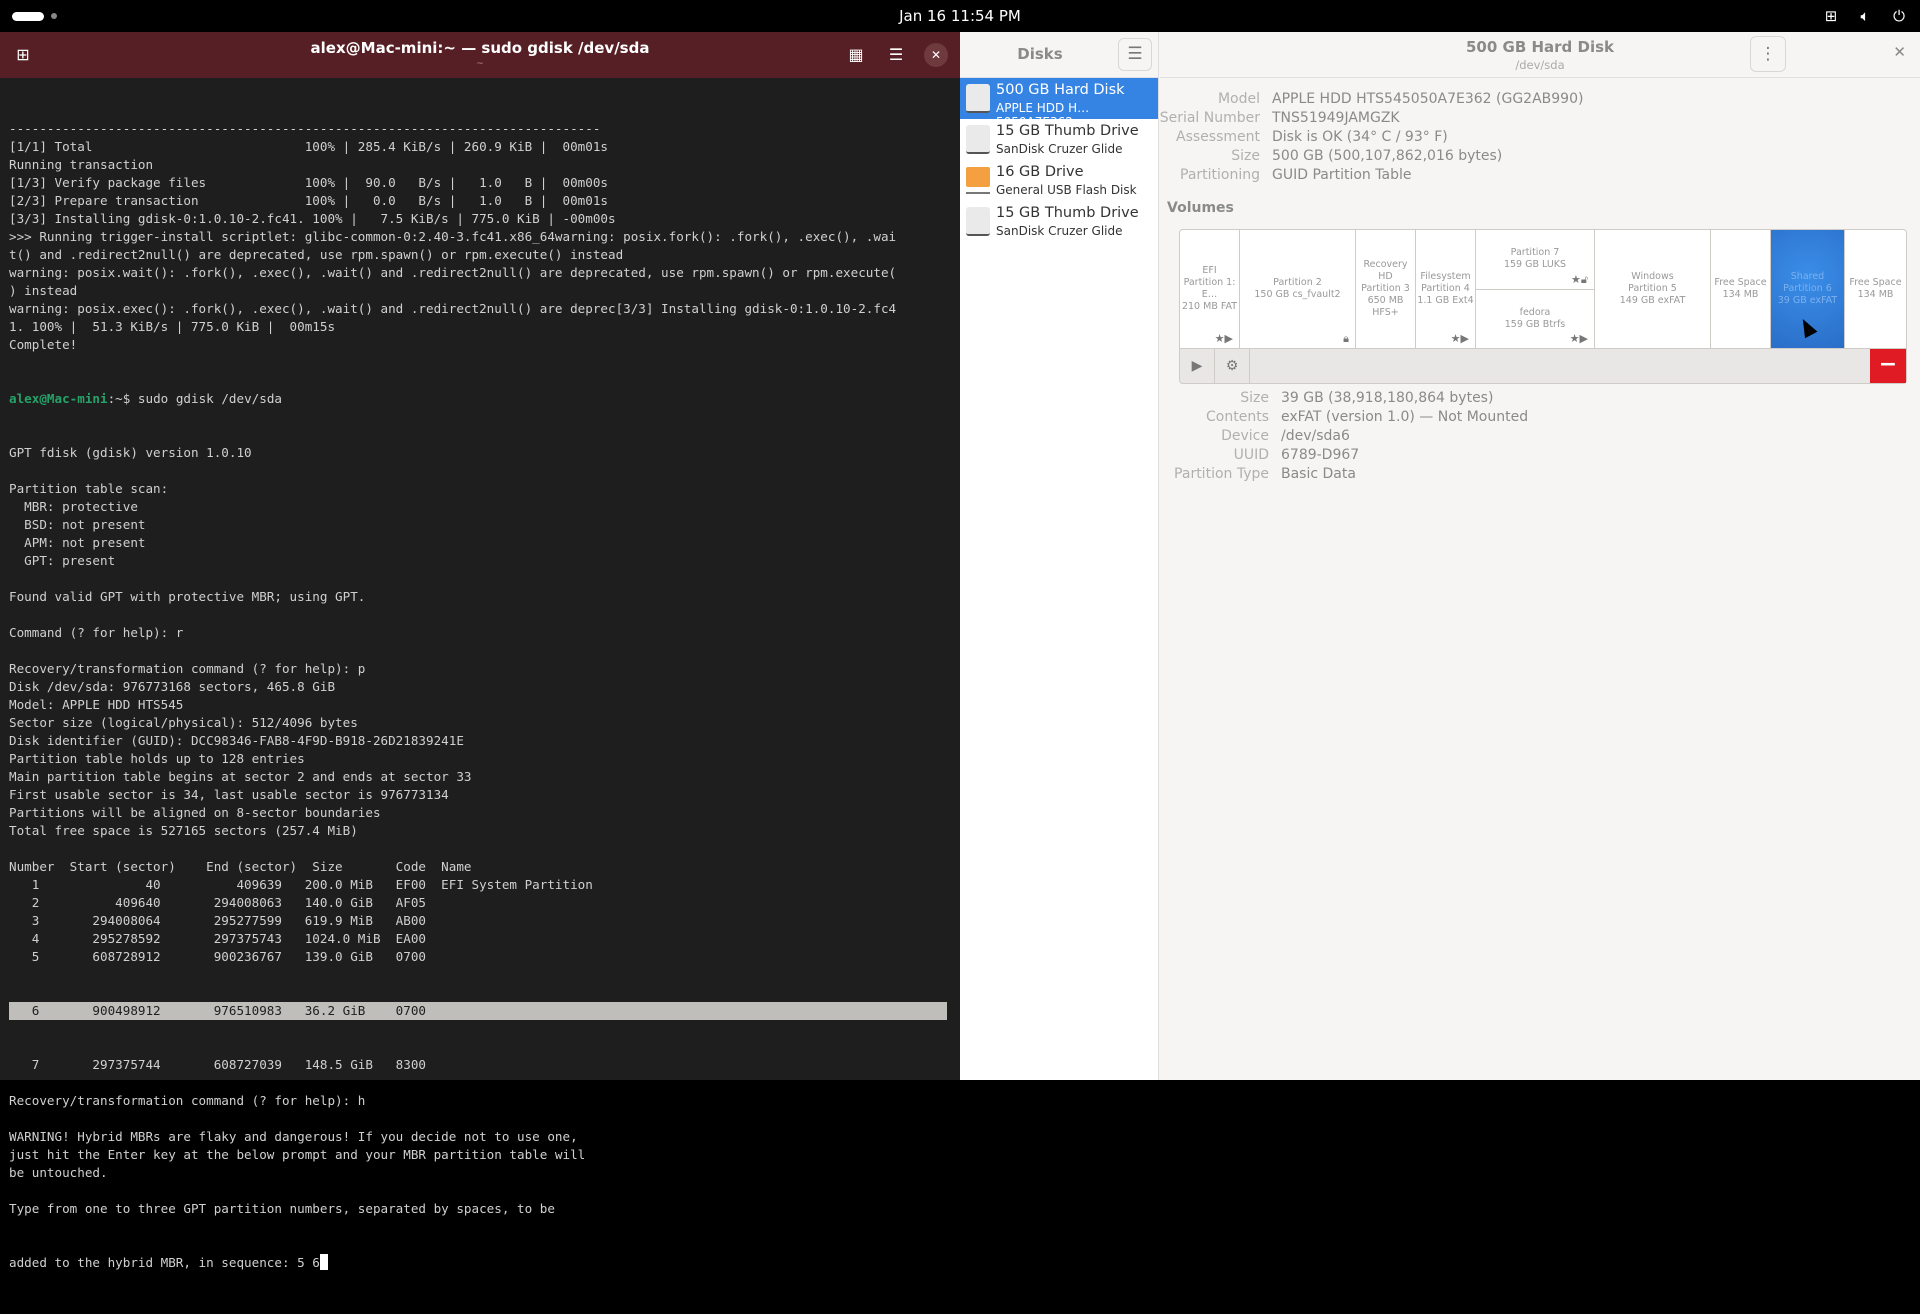  I want to click on volume-label-line: 1.1 GB Ext4, so click(1445, 300).